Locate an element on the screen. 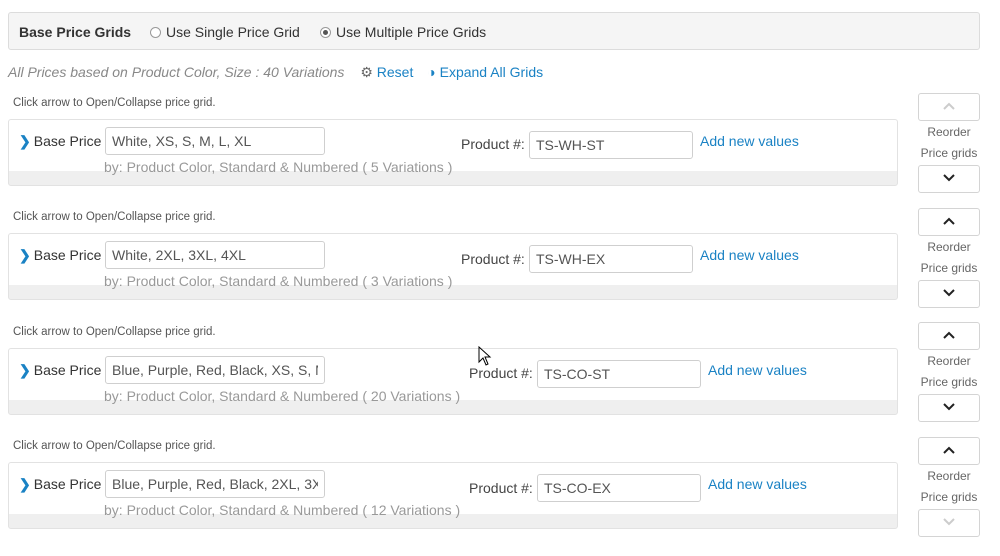 The height and width of the screenshot is (556, 1000). single-grid-radio: Use Single Price Grid is located at coordinates (225, 32).